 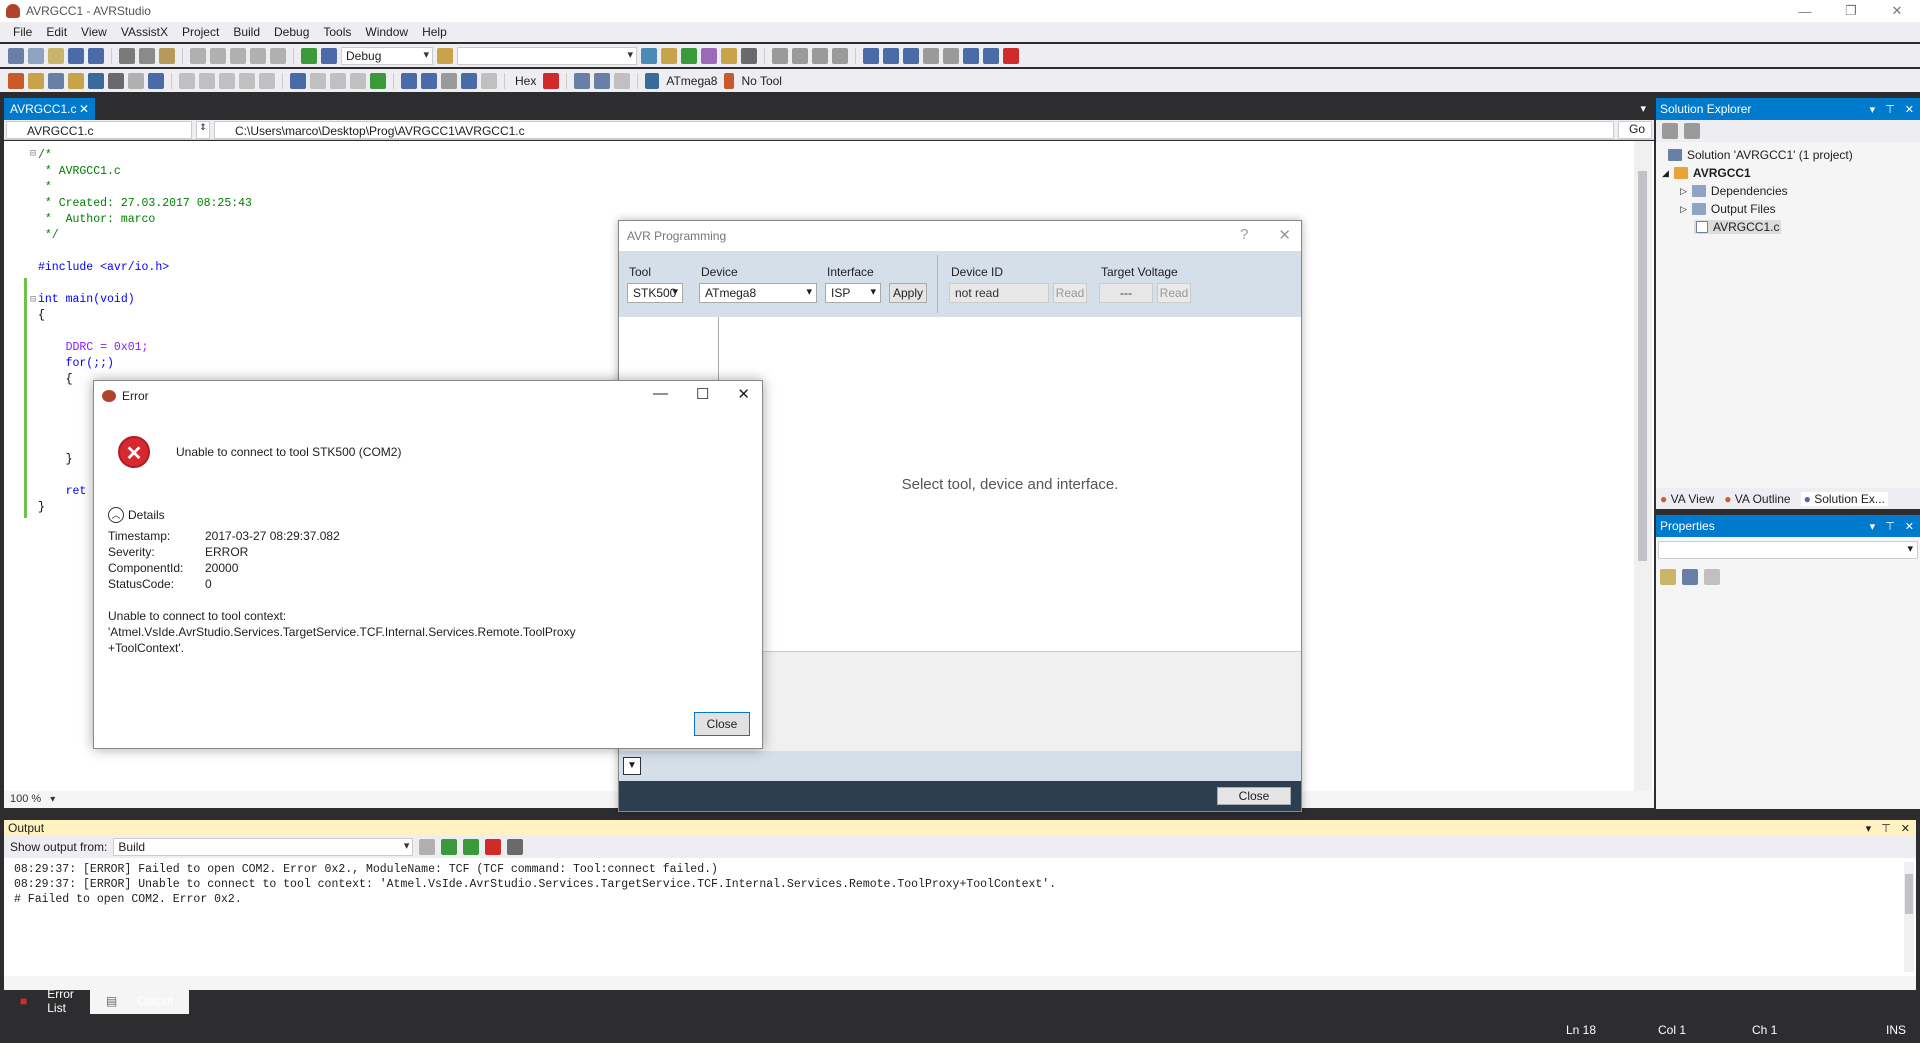 What do you see at coordinates (991, 55) in the screenshot?
I see `bookmark-next-folder-icon` at bounding box center [991, 55].